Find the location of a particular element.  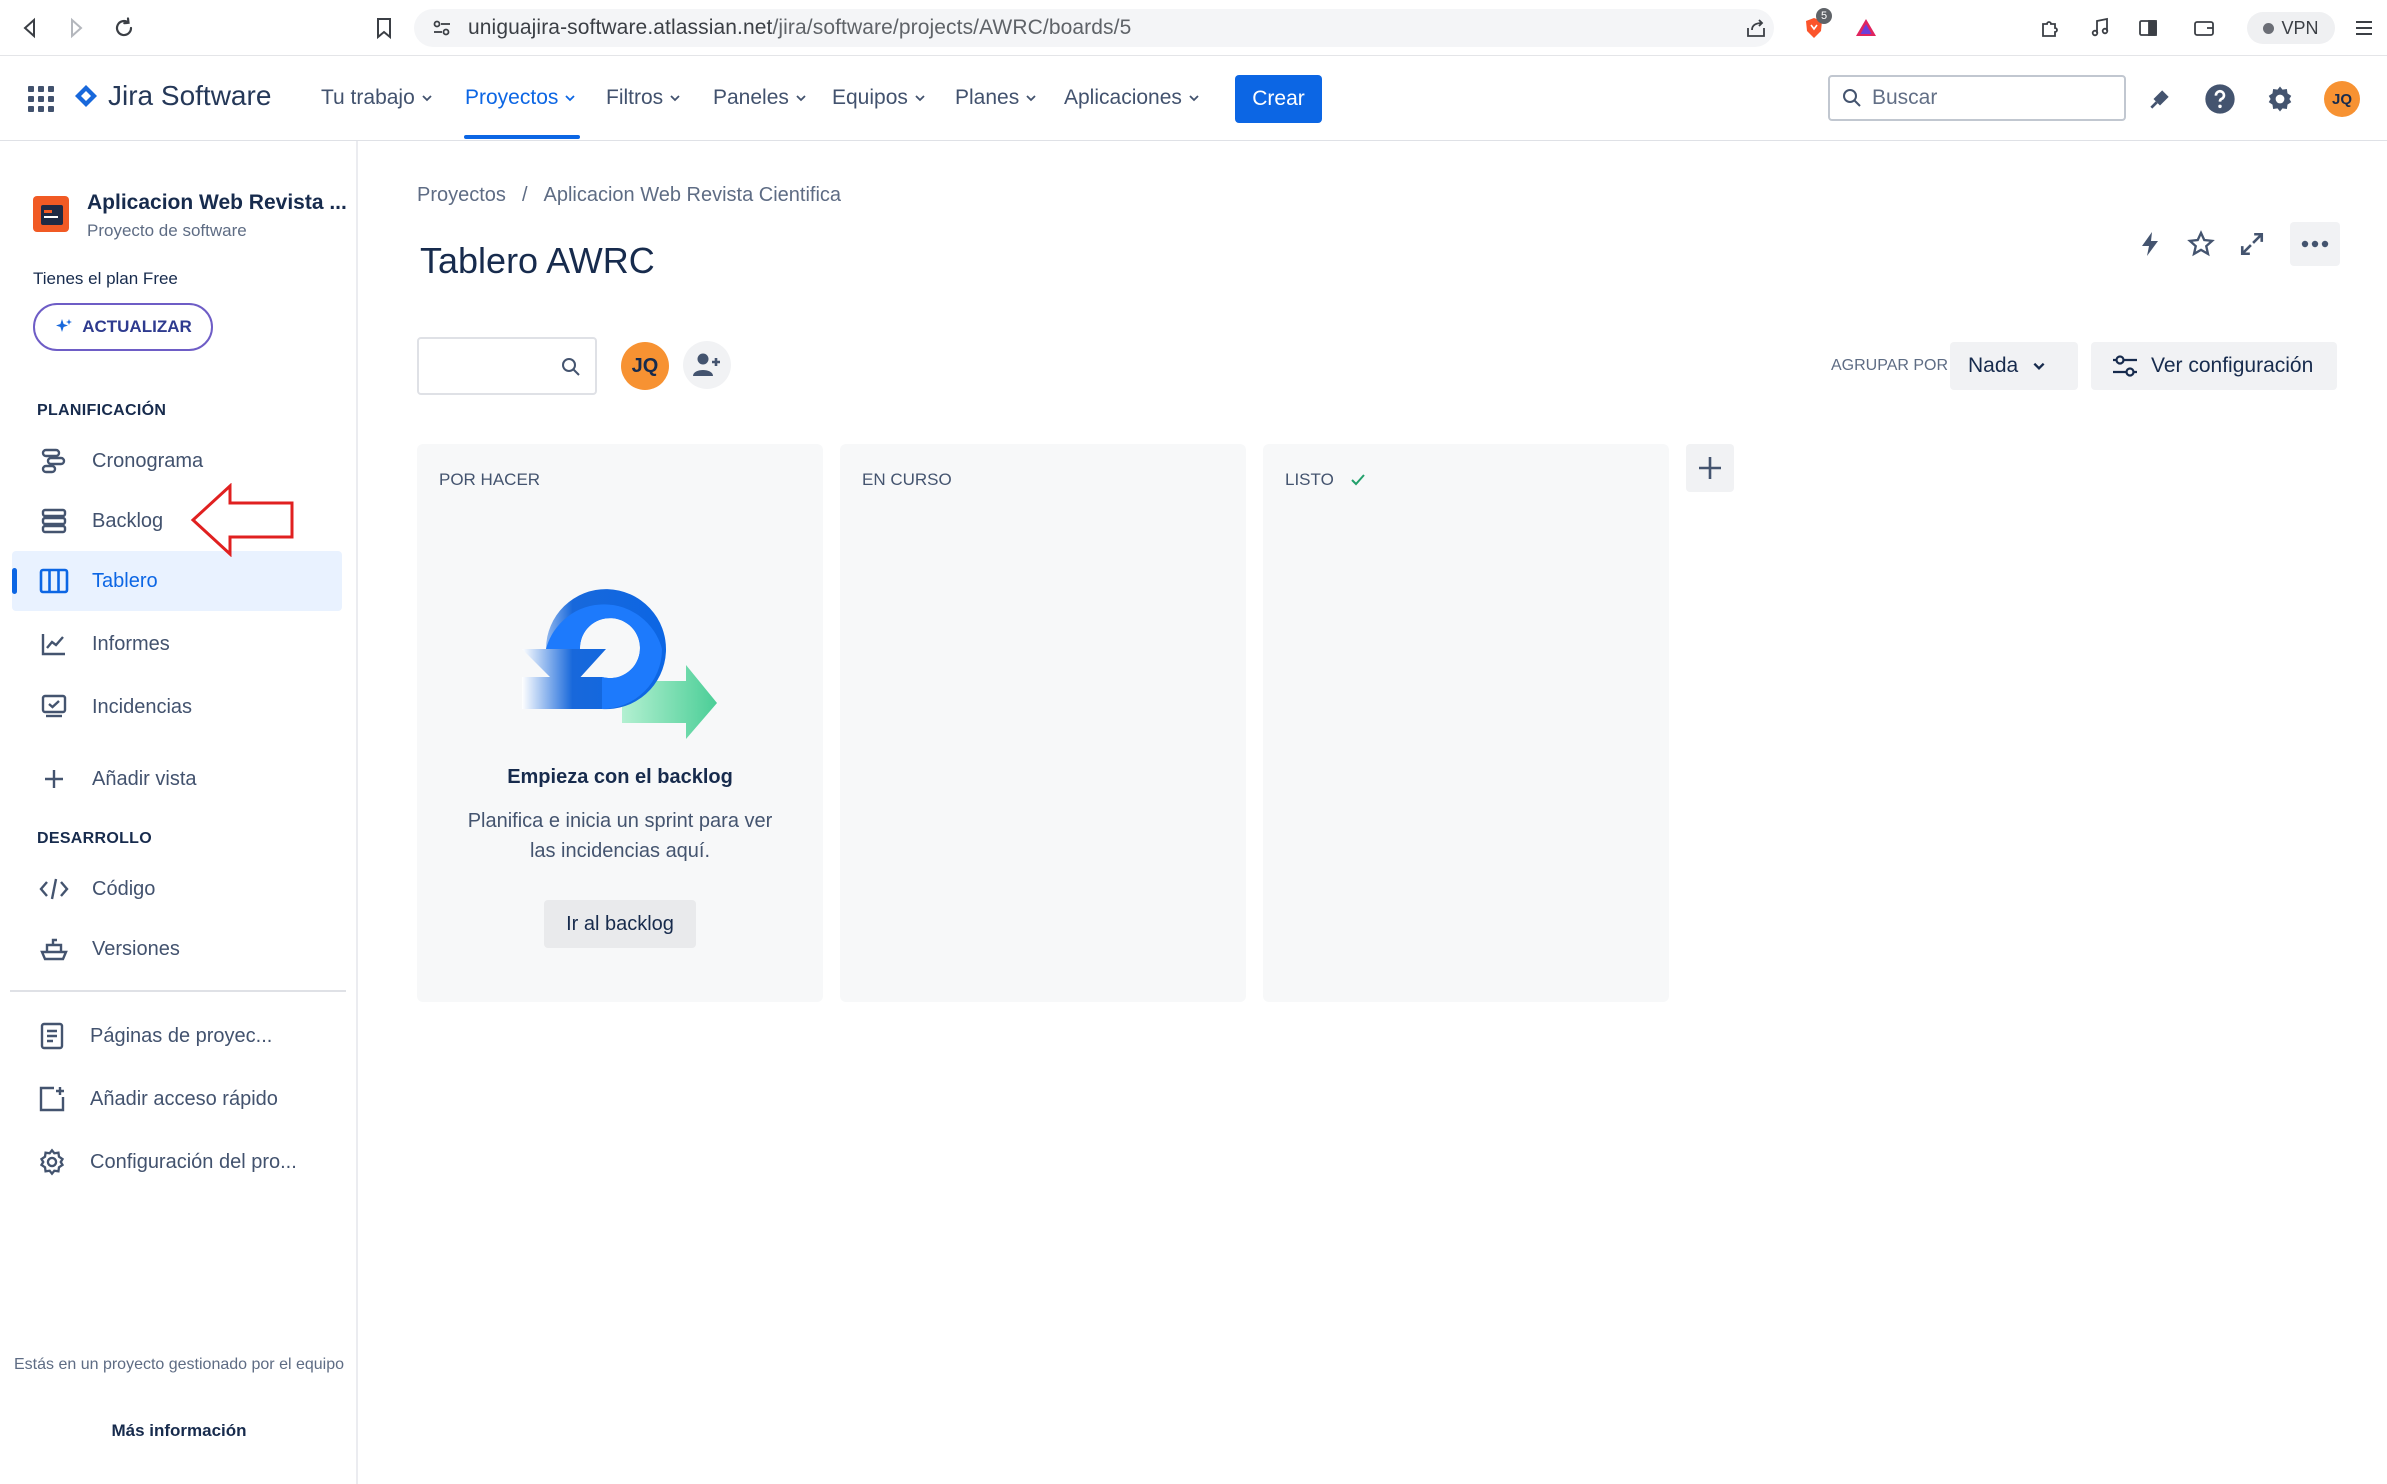

menu-icon is located at coordinates (2364, 28).